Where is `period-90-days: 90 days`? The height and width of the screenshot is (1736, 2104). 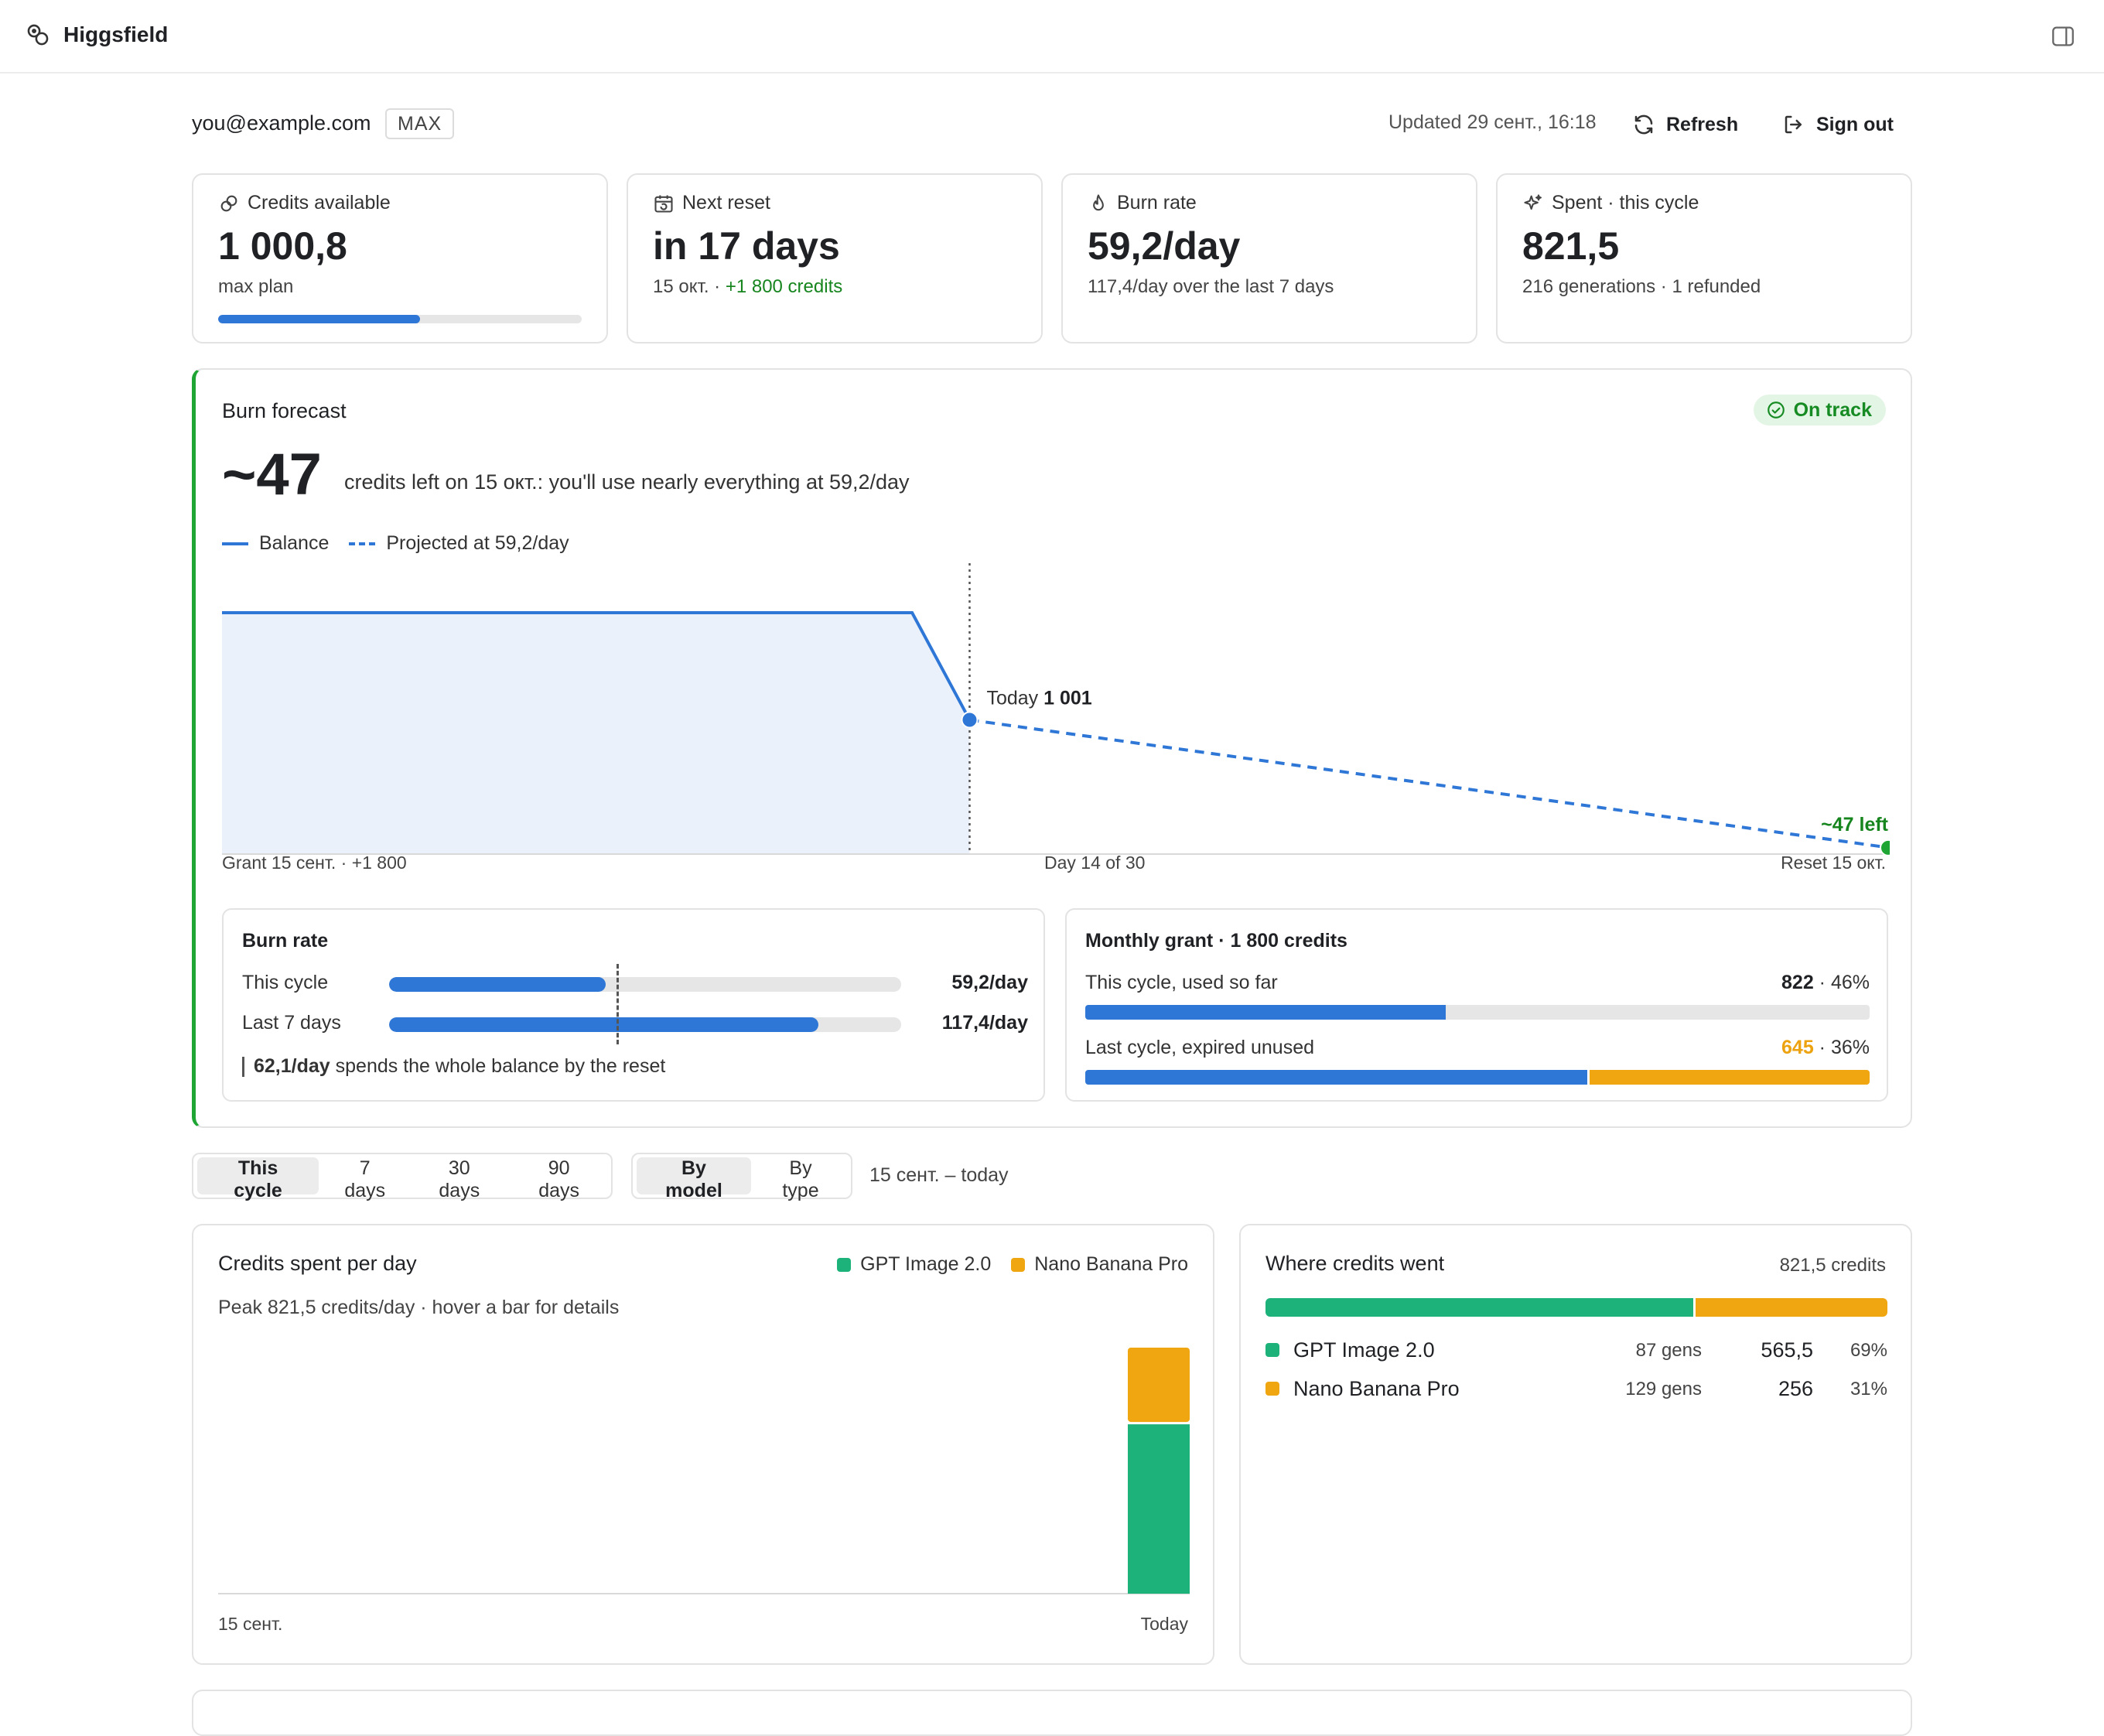
period-90-days: 90 days is located at coordinates (559, 1179).